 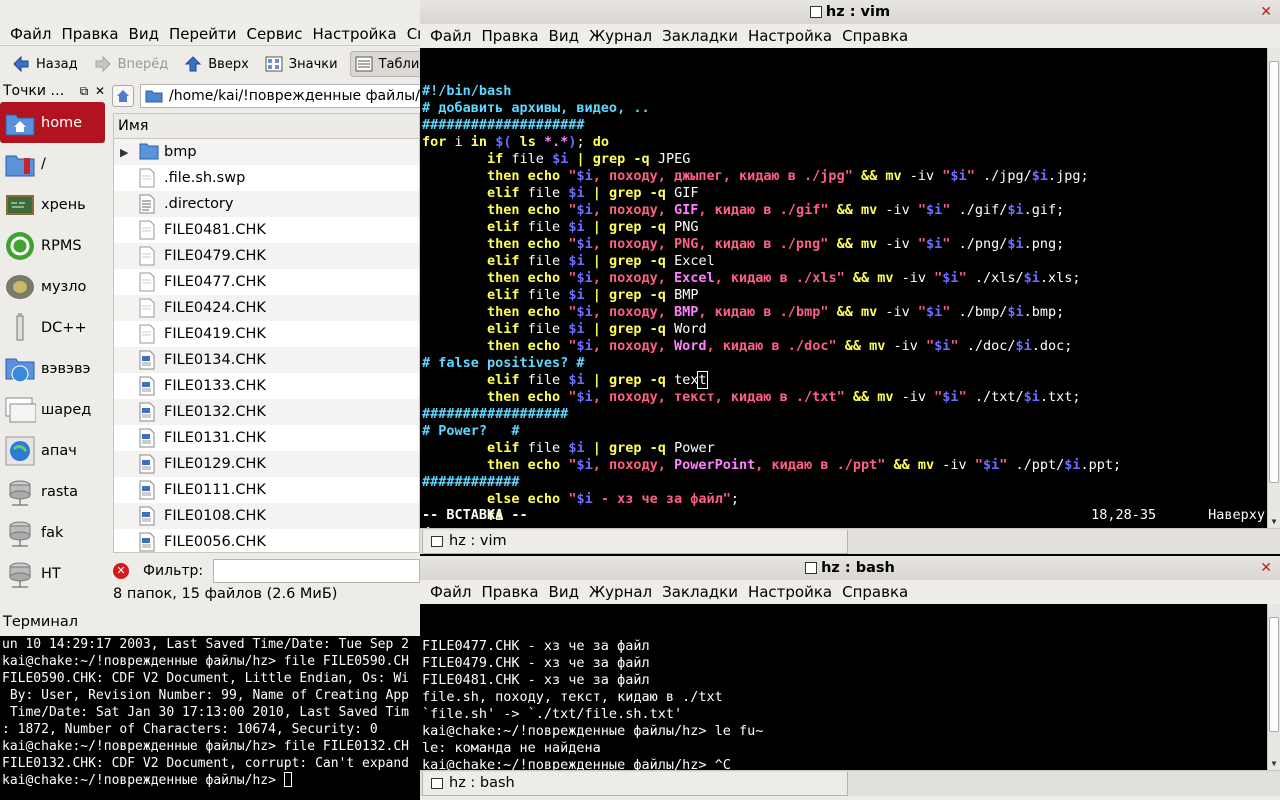 What do you see at coordinates (475, 515) in the screenshot?
I see `vim-mode: -- ВСТАВКА --` at bounding box center [475, 515].